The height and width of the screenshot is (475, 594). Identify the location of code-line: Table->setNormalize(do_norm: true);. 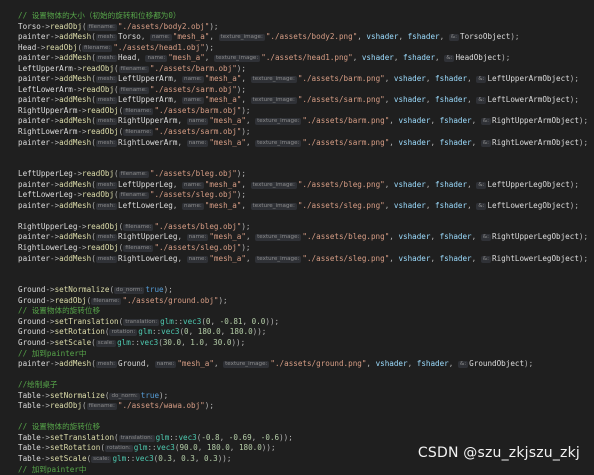
(306, 396).